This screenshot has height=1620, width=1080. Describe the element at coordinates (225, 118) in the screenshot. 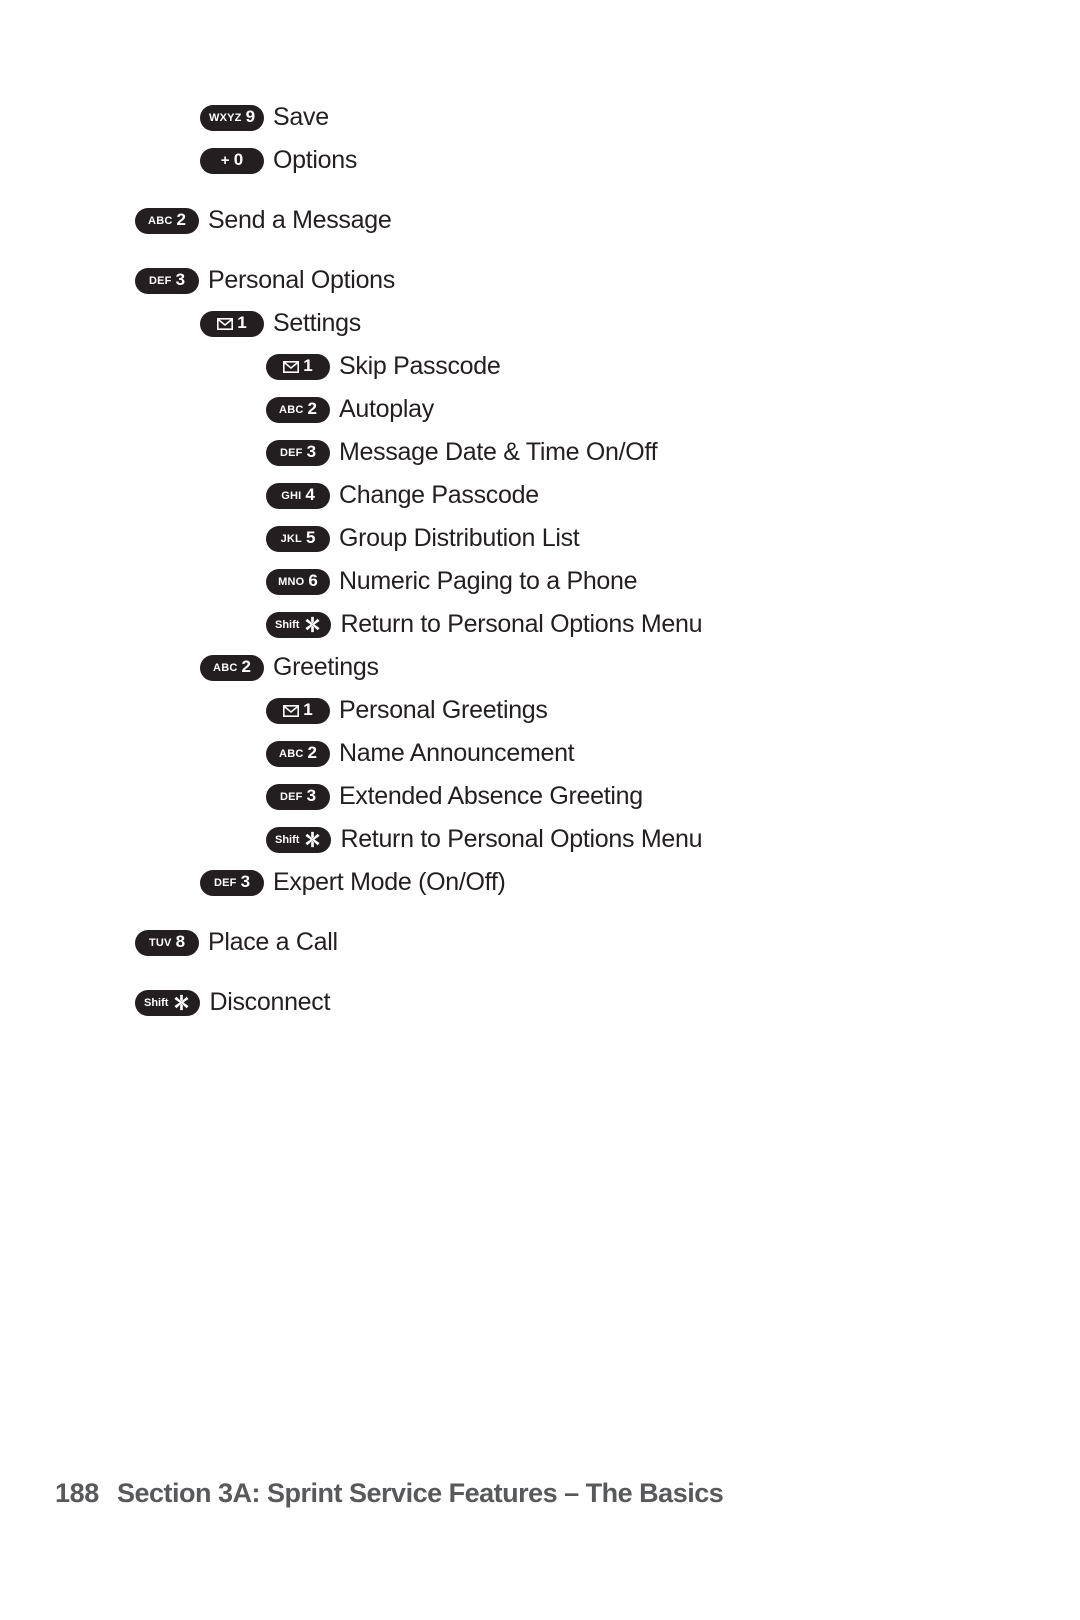

I see `key-sublabel: WXYZ` at that location.